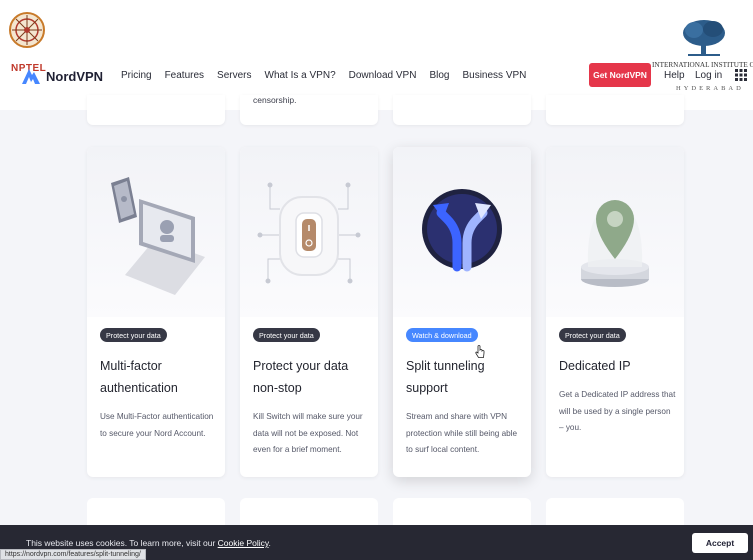  What do you see at coordinates (139, 377) in the screenshot?
I see `card-title: Multi-factor authentication` at bounding box center [139, 377].